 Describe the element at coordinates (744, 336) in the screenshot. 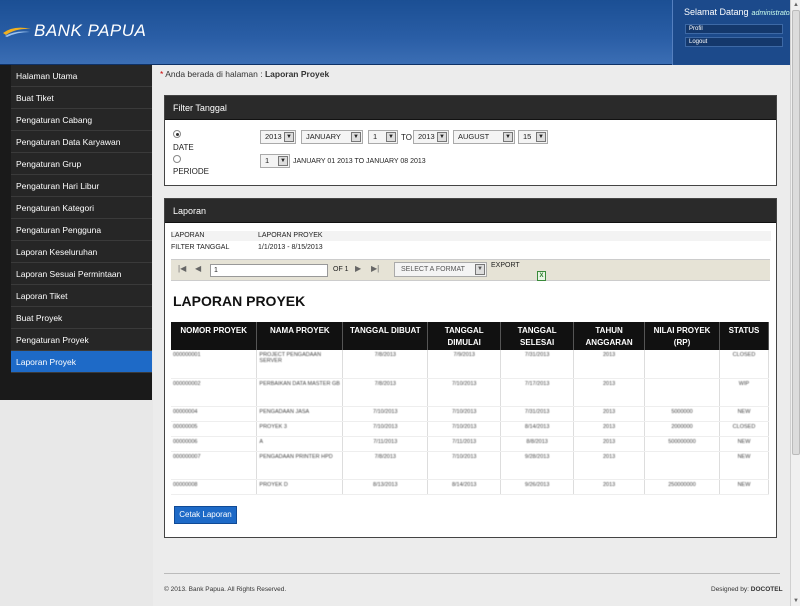

I see `col-status: STATUS` at that location.